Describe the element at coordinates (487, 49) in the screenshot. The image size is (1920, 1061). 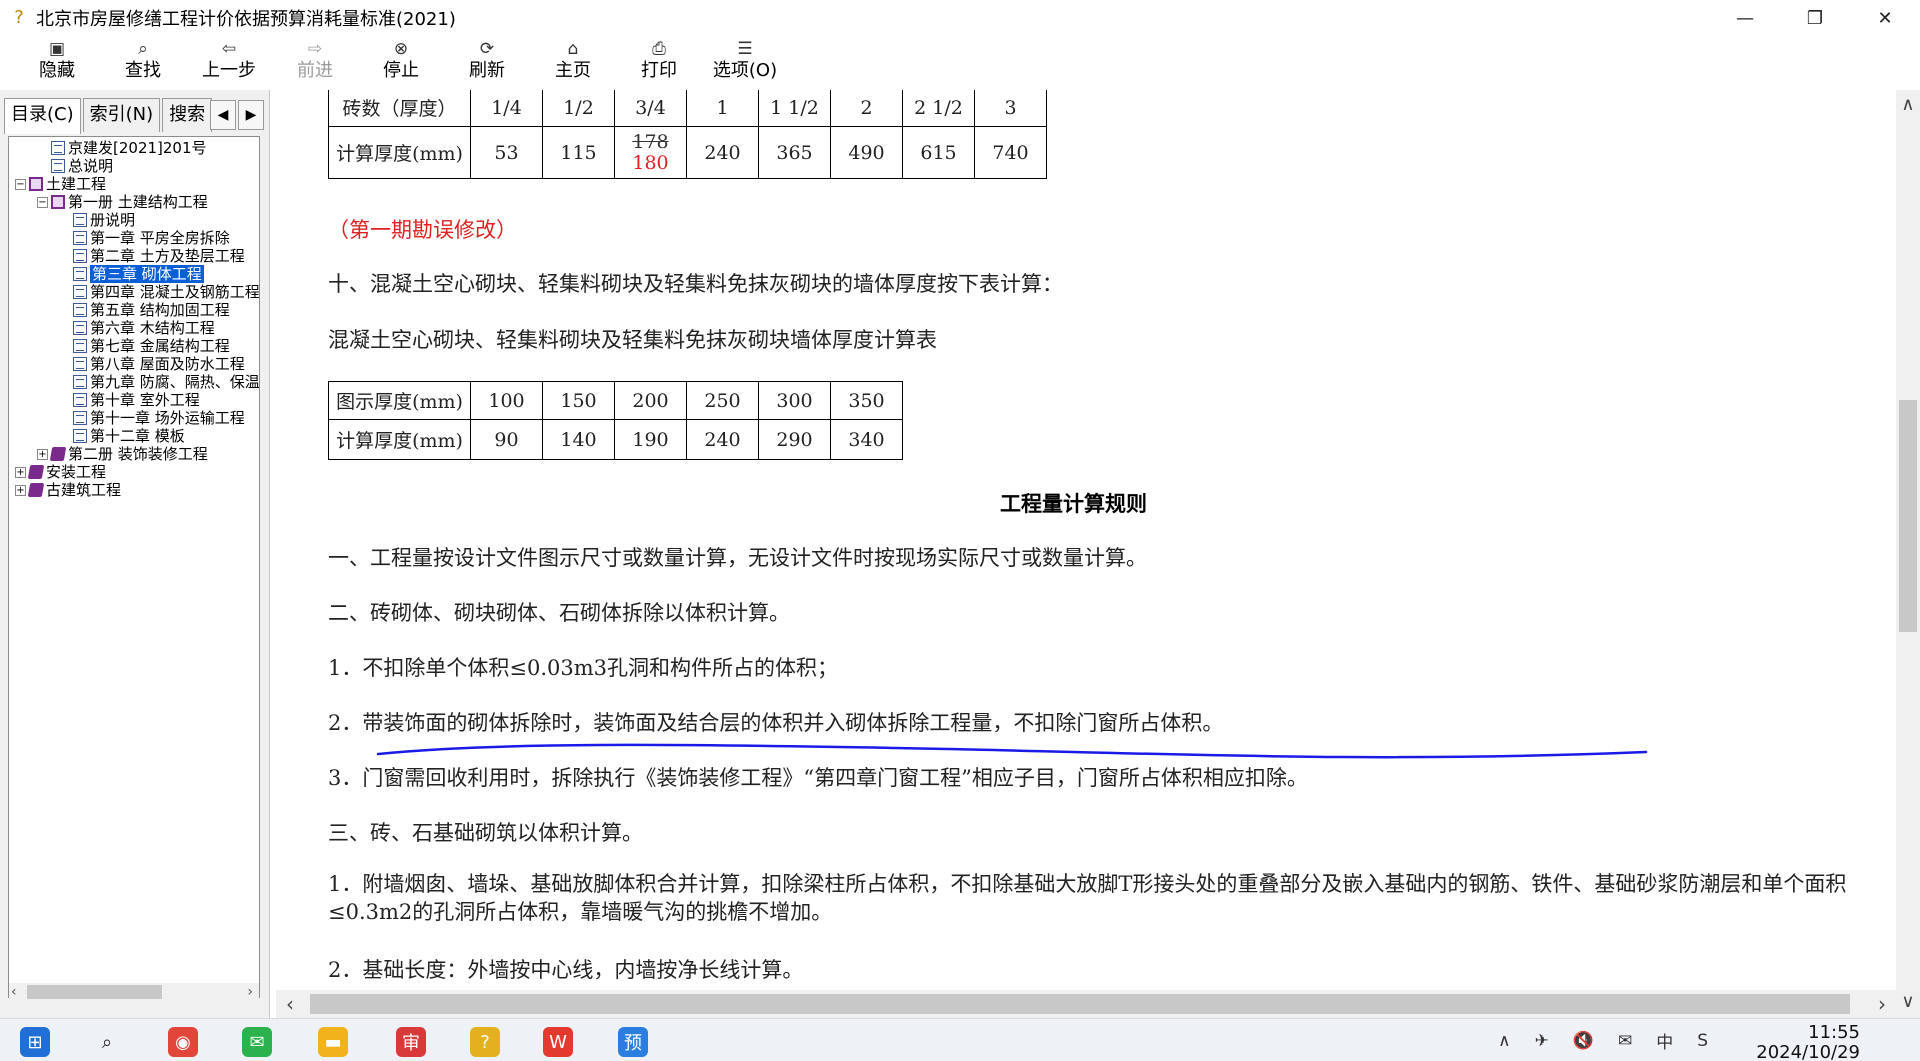
I see `refresh-icon: ⟳` at that location.